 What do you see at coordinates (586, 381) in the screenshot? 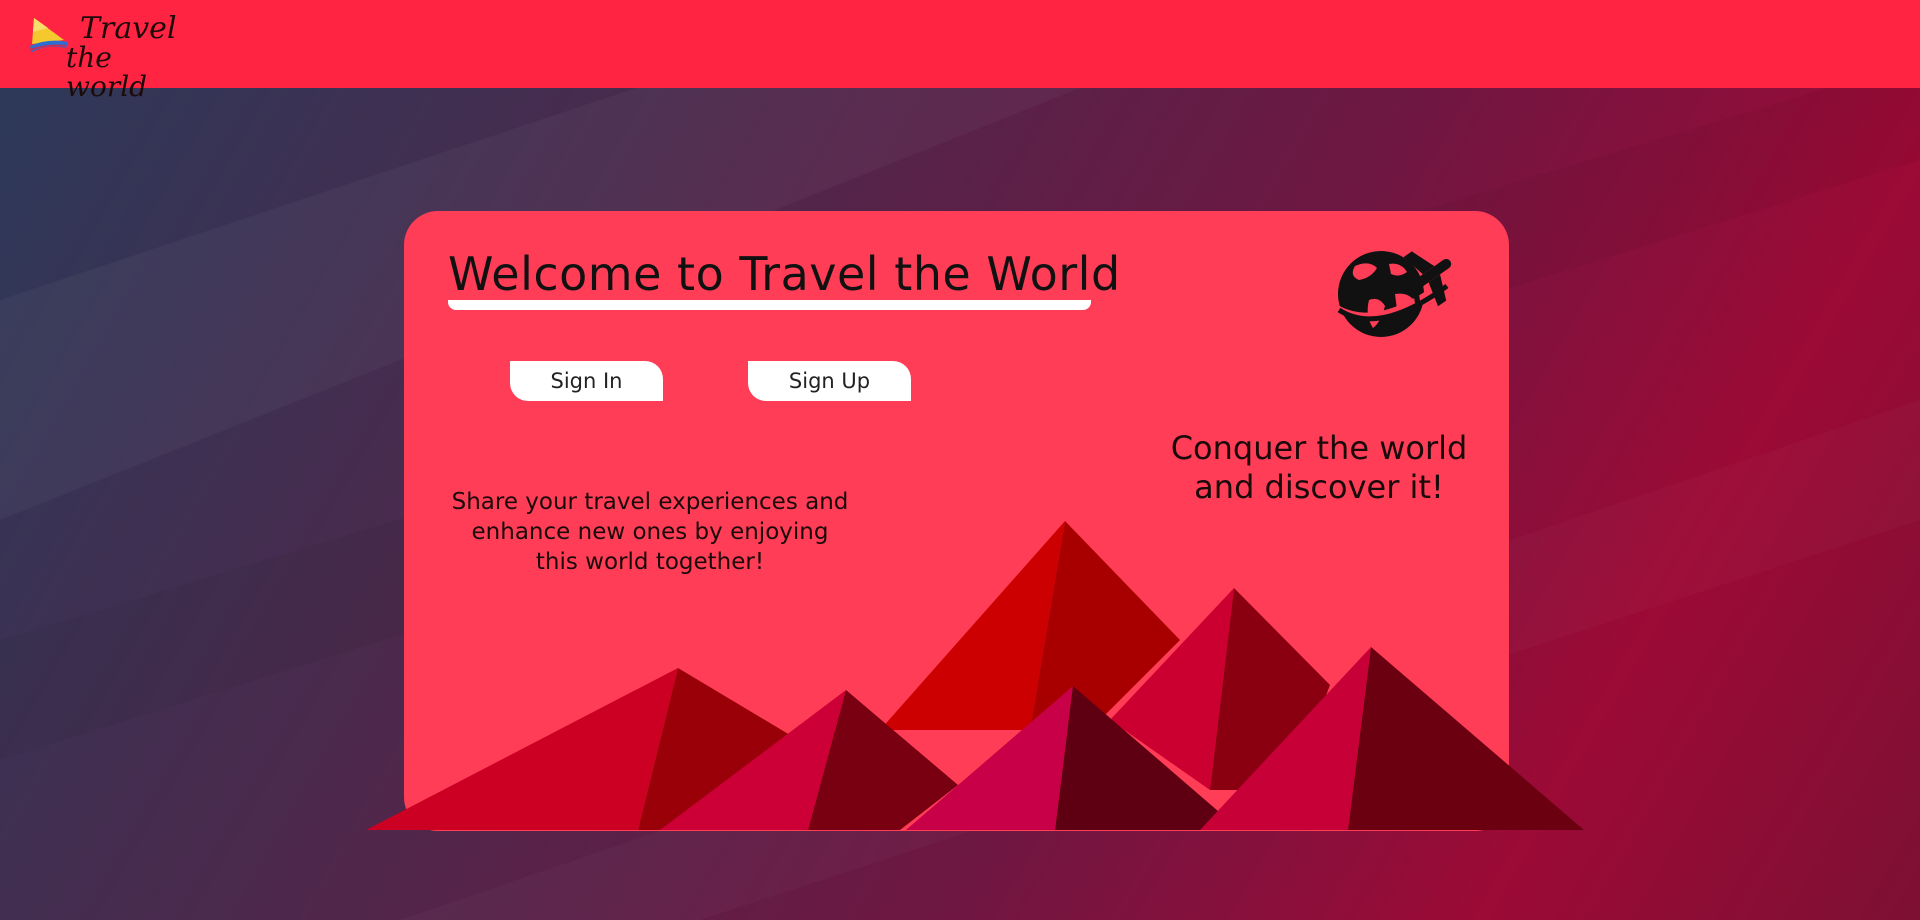
I see `sign-in-button: Sign In` at bounding box center [586, 381].